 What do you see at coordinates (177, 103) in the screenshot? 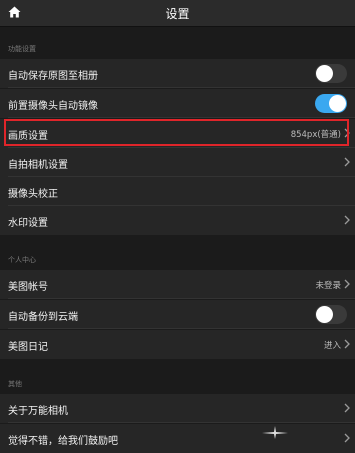
I see `row-front-camera-mirror: 前置摄像头自动镜像` at bounding box center [177, 103].